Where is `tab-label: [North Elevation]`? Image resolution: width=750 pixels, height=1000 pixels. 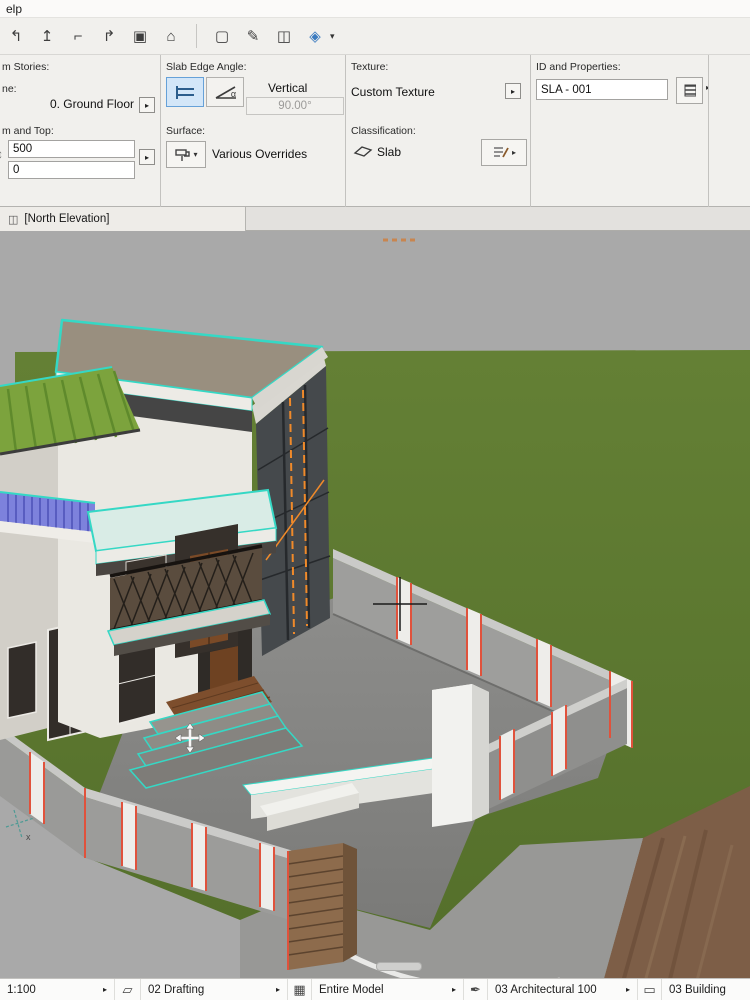 tab-label: [North Elevation] is located at coordinates (67, 219).